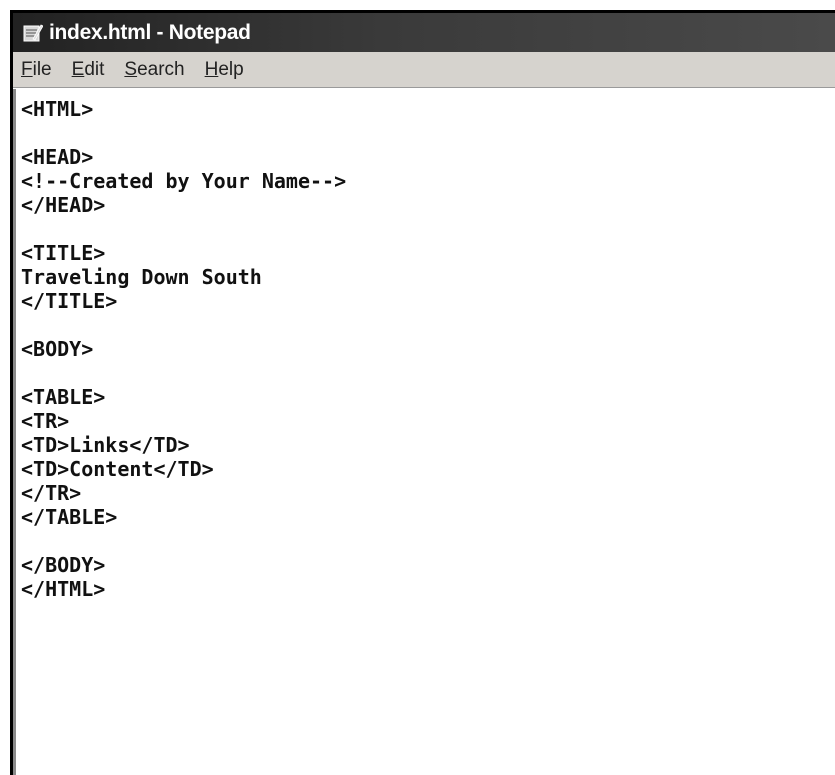  Describe the element at coordinates (78, 69) in the screenshot. I see `menu-edit-accel: E` at that location.